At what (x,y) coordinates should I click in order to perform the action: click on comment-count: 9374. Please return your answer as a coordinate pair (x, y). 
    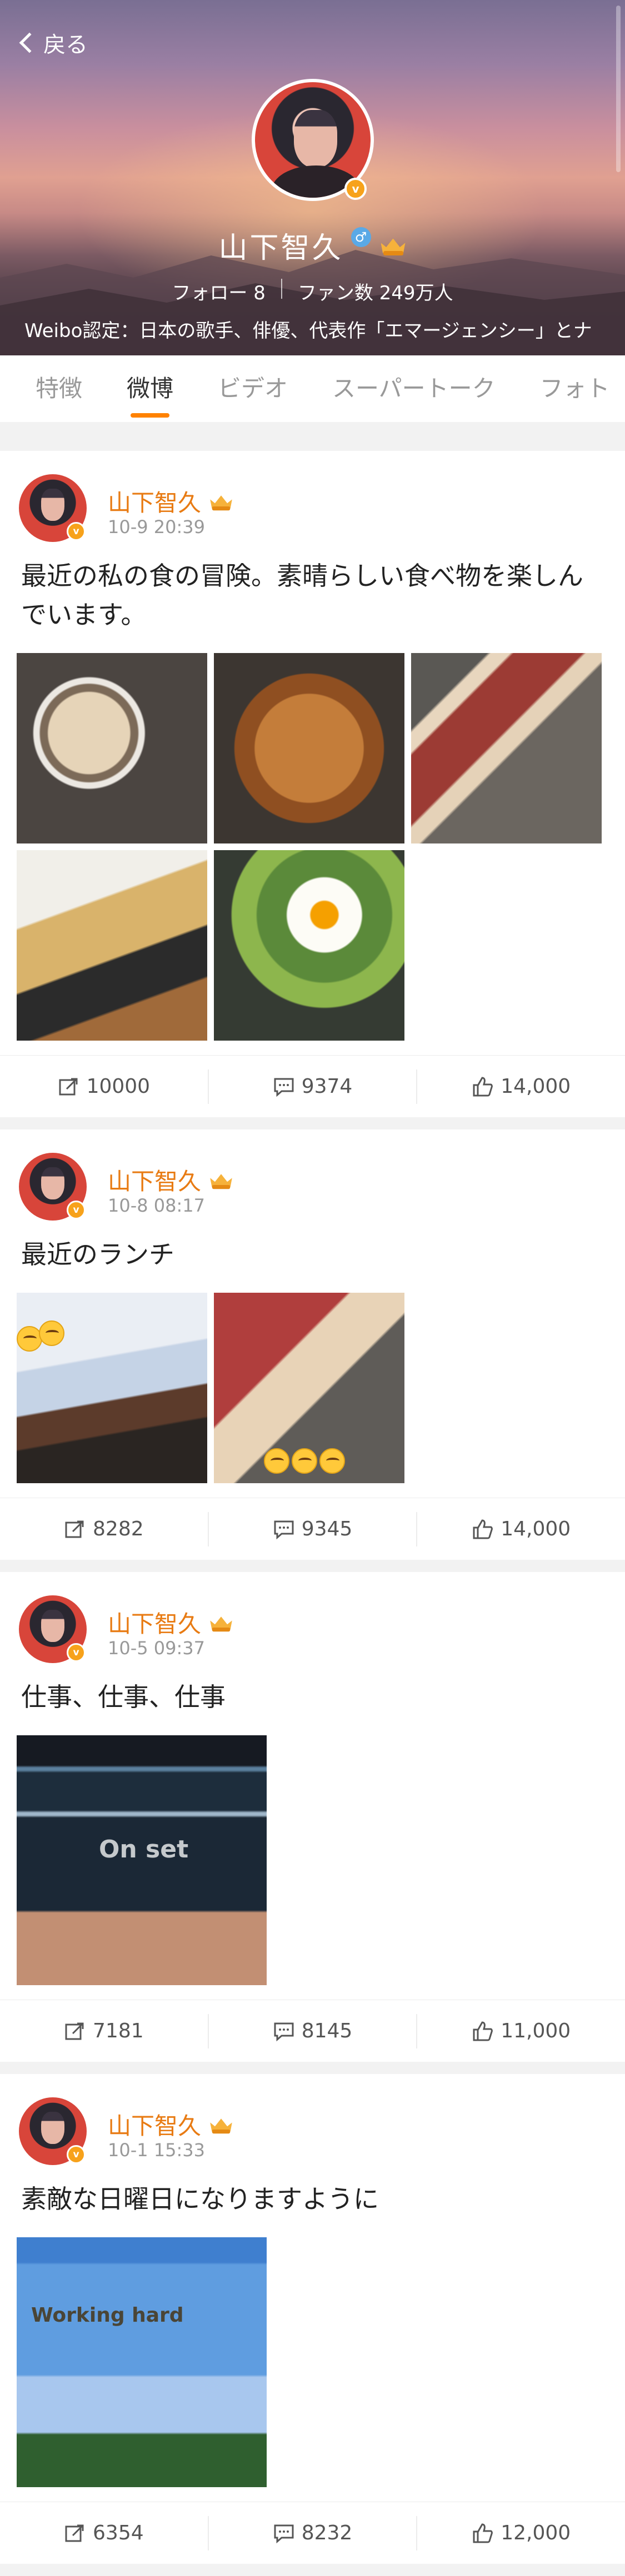
    Looking at the image, I should click on (327, 1086).